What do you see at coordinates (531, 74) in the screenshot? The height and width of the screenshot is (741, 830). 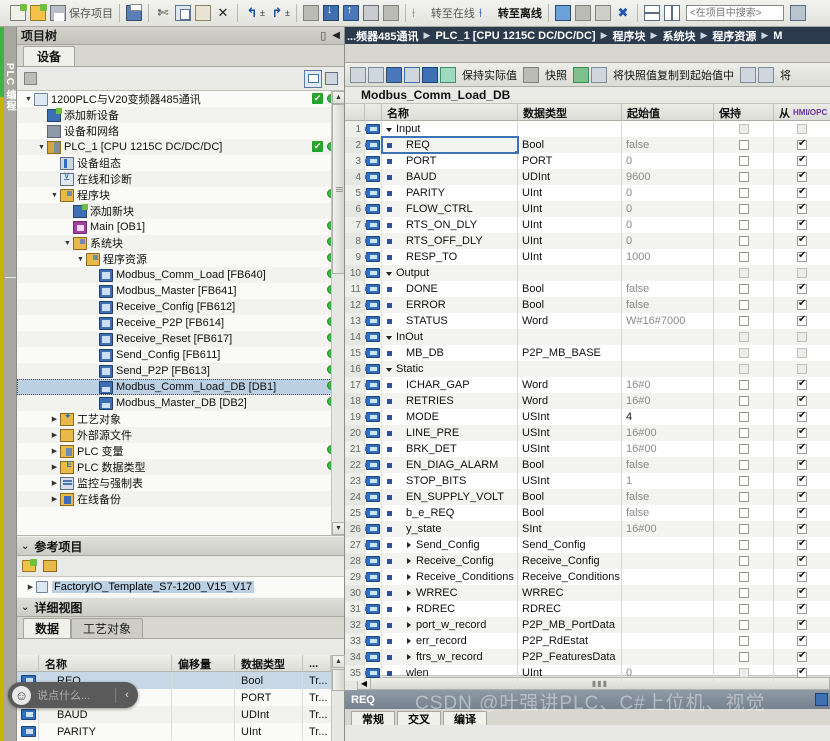 I see `keep-actual-values-icon` at bounding box center [531, 74].